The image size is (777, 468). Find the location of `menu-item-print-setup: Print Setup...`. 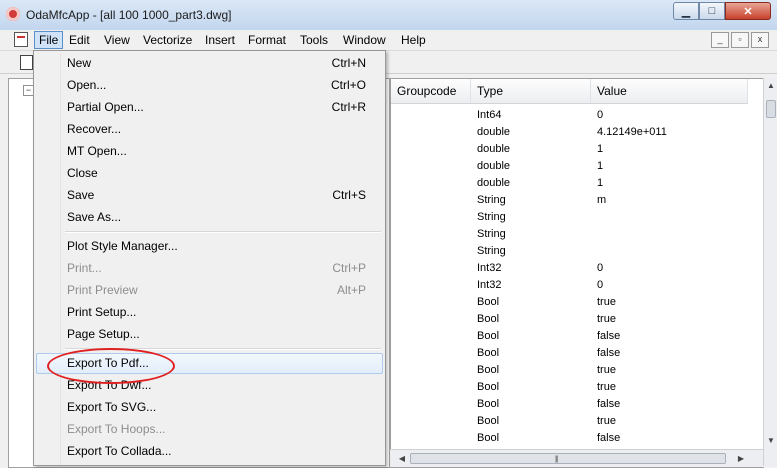

menu-item-print-setup: Print Setup... is located at coordinates (209, 312).